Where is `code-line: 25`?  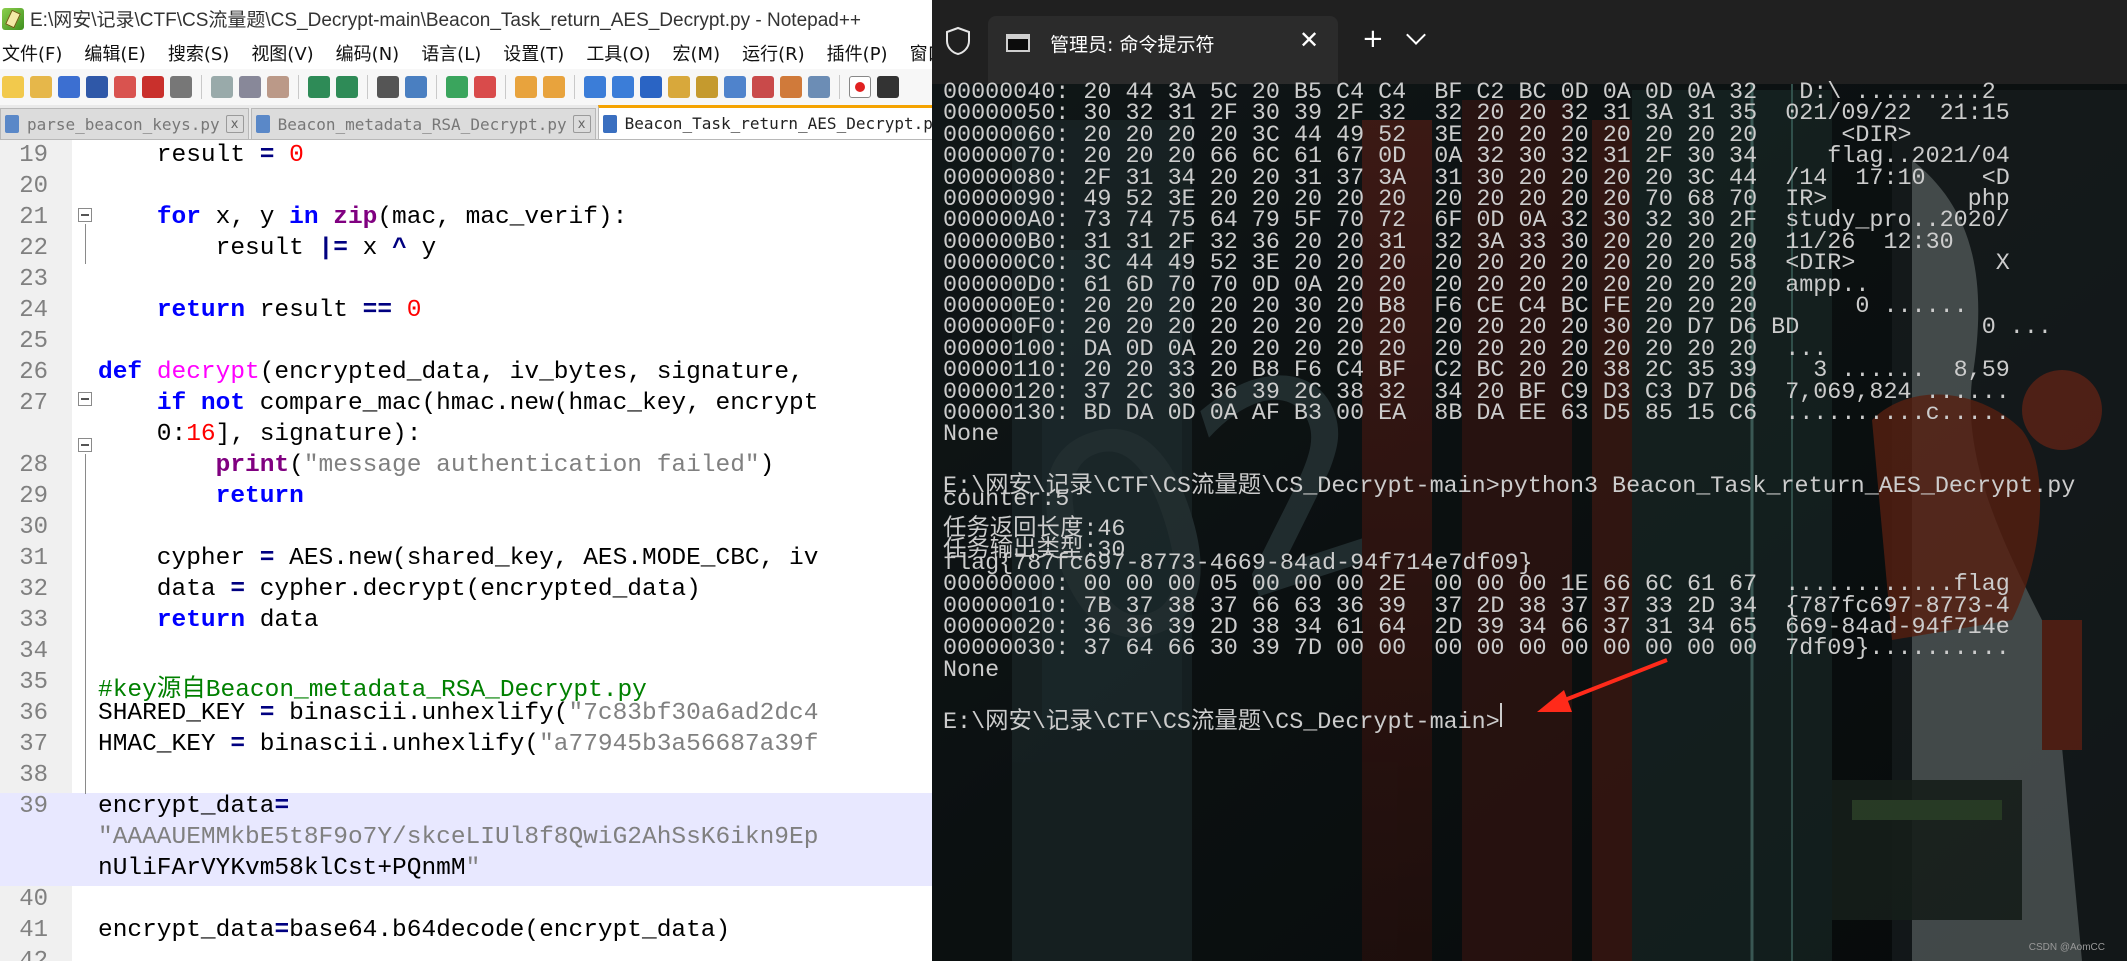 code-line: 25 is located at coordinates (466, 343).